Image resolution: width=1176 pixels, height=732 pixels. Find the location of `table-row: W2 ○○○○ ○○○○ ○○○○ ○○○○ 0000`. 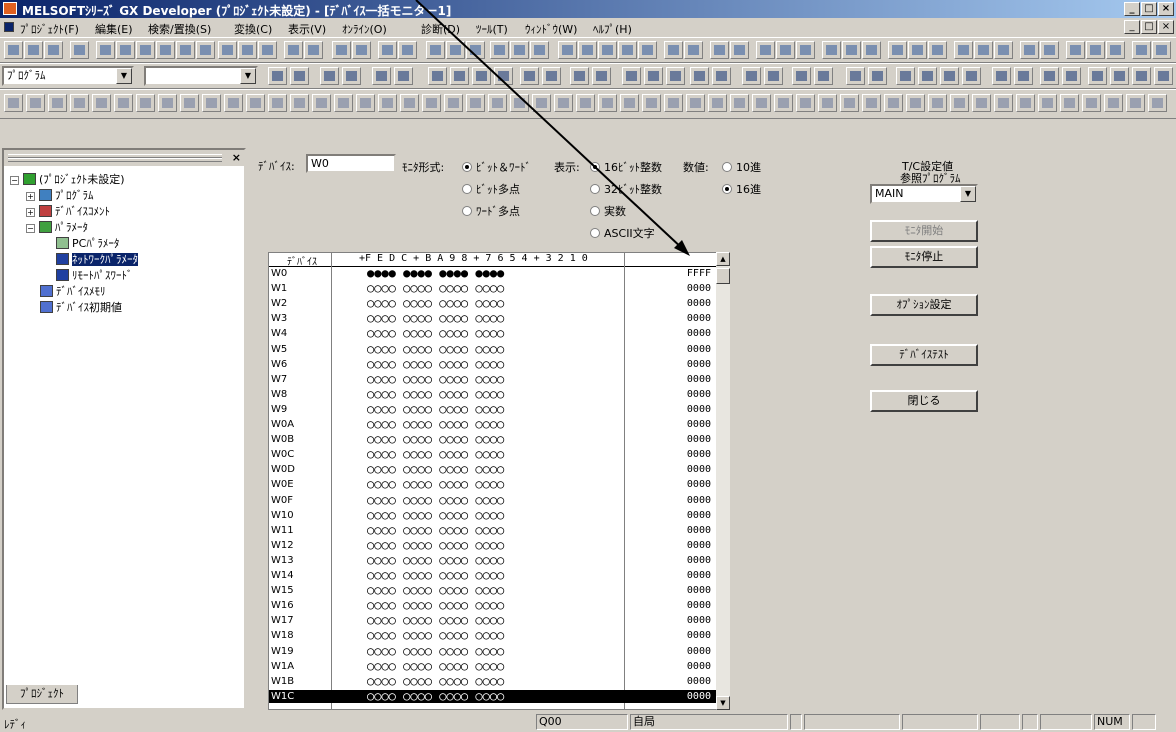

table-row: W2 ○○○○ ○○○○ ○○○○ ○○○○ 0000 is located at coordinates (497, 303).